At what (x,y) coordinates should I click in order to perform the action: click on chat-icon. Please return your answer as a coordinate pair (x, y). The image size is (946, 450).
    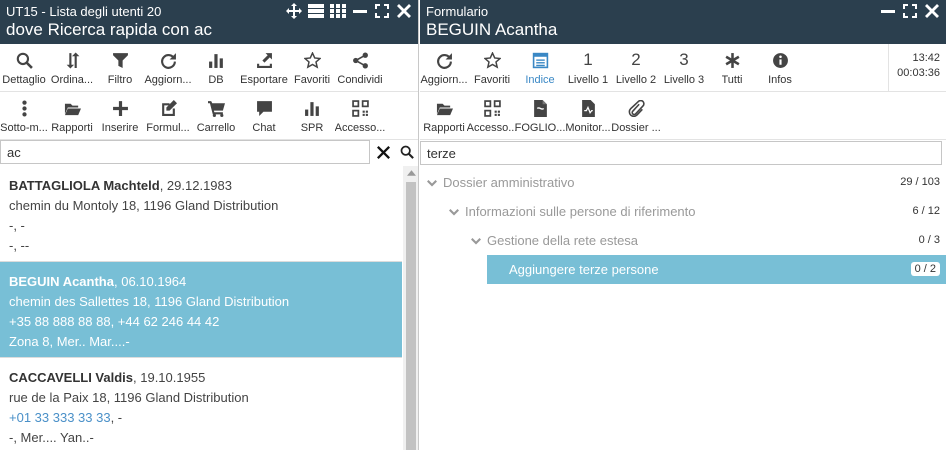
    Looking at the image, I should click on (264, 108).